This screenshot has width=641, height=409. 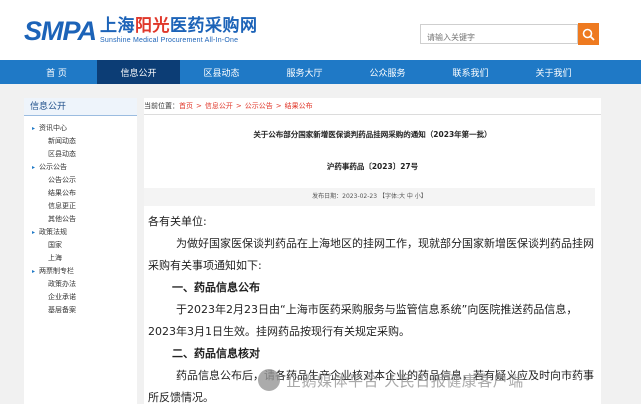 I want to click on sidebar-item: 政策办法, so click(x=84, y=284).